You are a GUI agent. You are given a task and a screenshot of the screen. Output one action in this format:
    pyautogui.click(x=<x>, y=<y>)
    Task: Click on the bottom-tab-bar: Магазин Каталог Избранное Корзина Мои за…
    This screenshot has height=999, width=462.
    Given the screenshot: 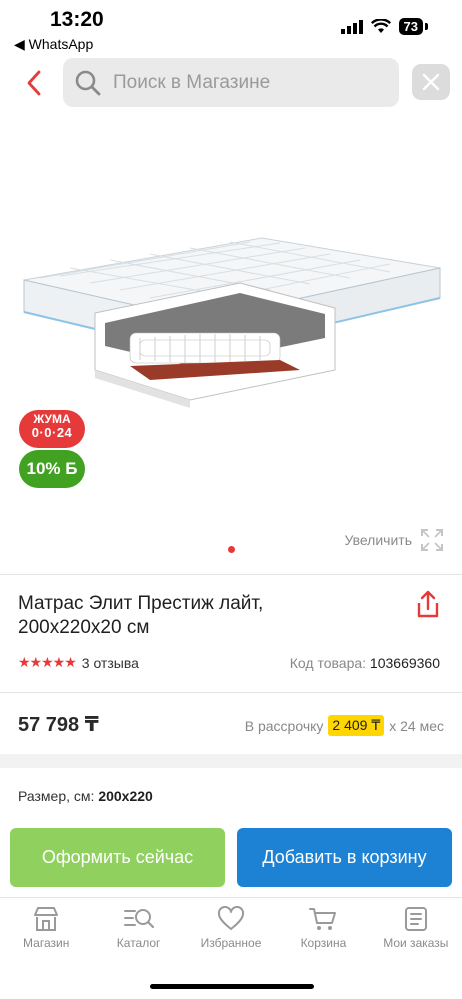 What is the action you would take?
    pyautogui.click(x=231, y=932)
    